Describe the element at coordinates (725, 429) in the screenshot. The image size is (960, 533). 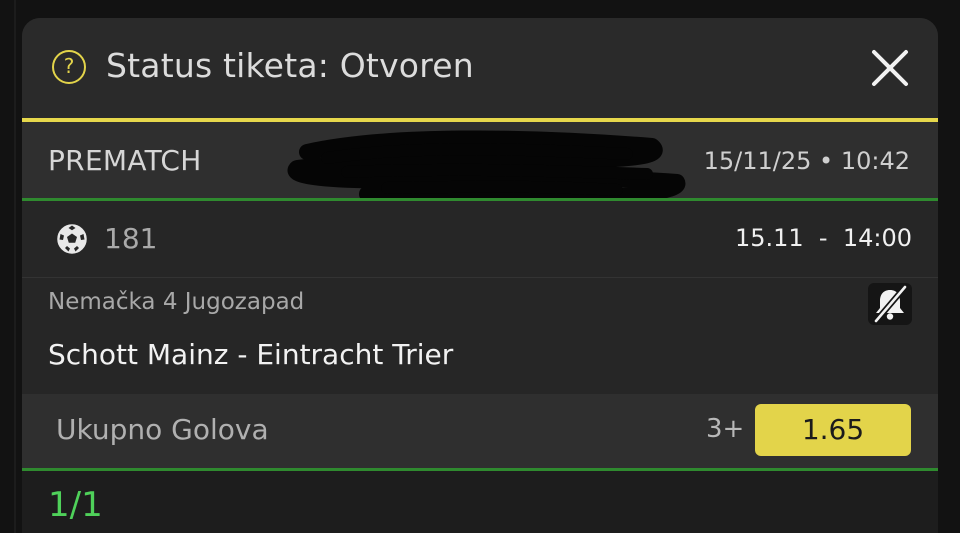
I see `selection-label: 3+` at that location.